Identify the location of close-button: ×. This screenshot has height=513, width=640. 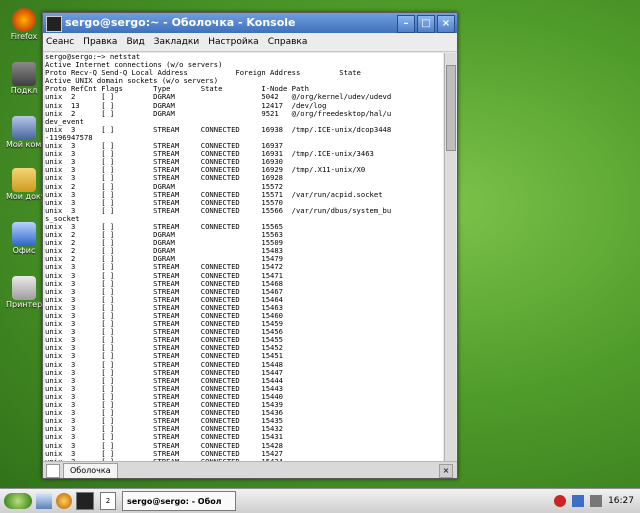
(446, 24).